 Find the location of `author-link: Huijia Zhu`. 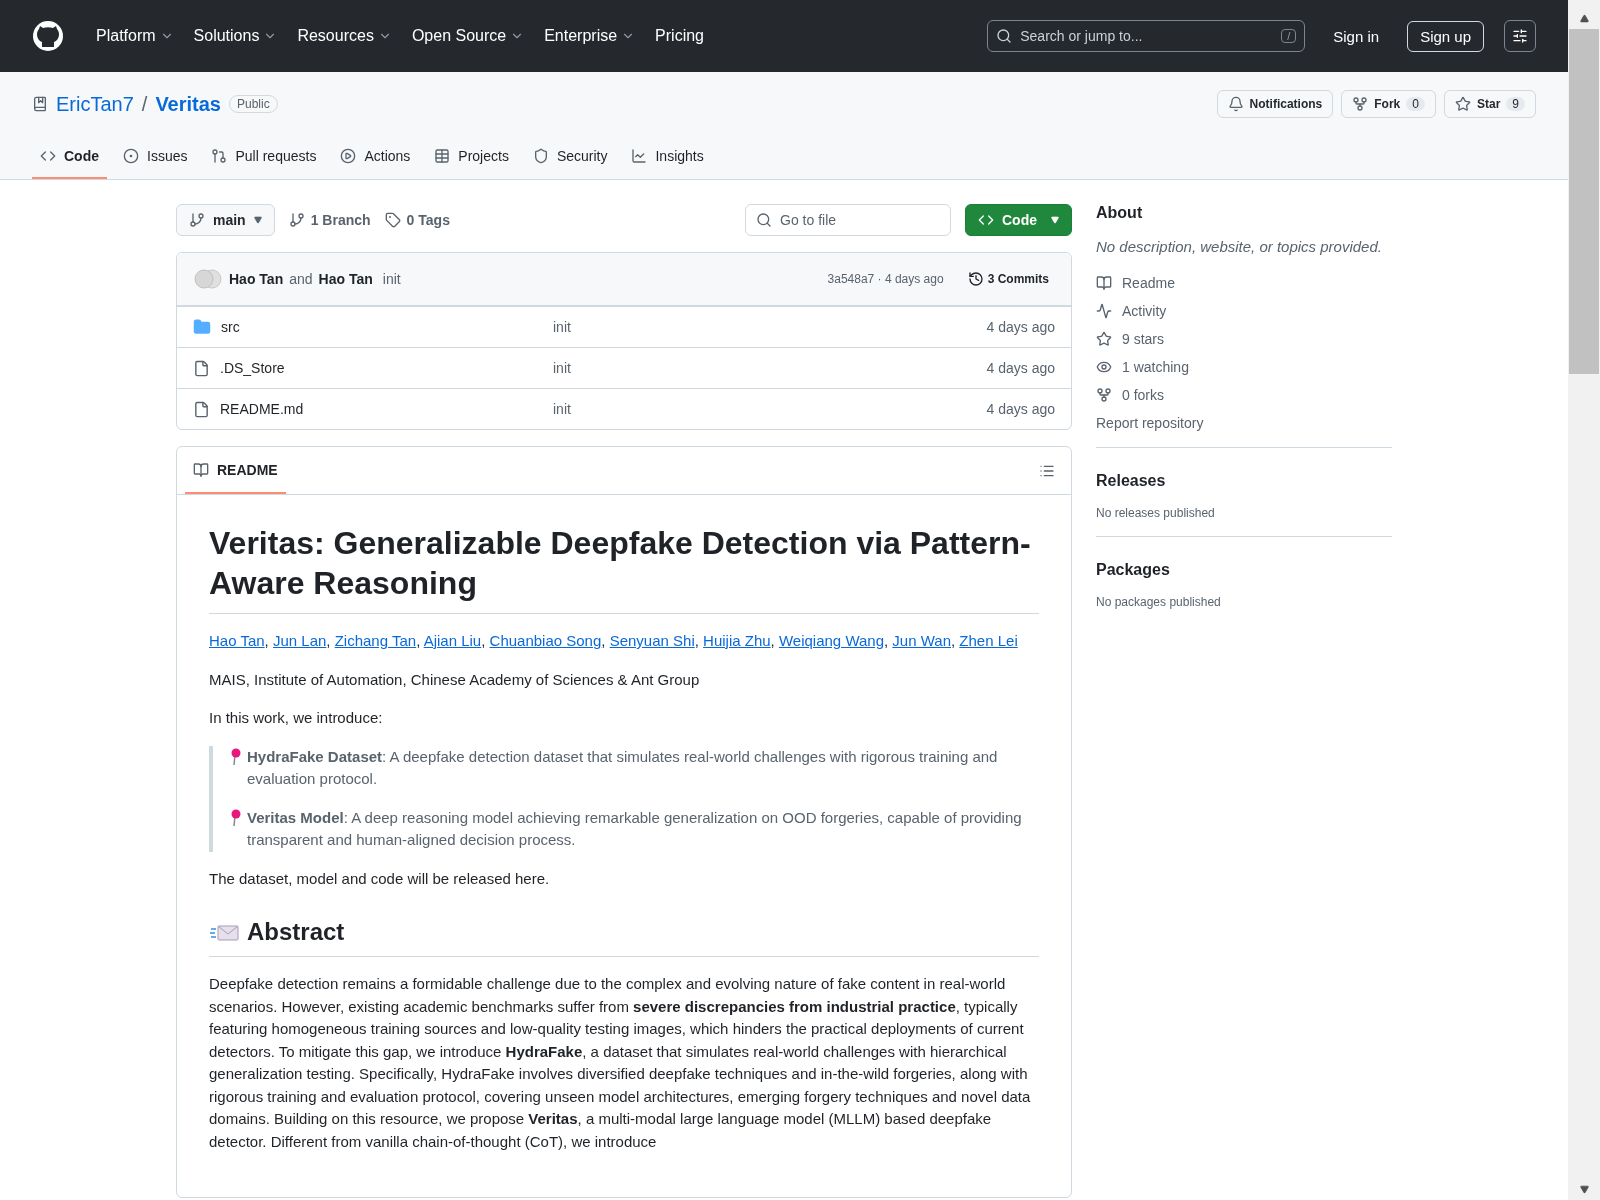

author-link: Huijia Zhu is located at coordinates (737, 640).